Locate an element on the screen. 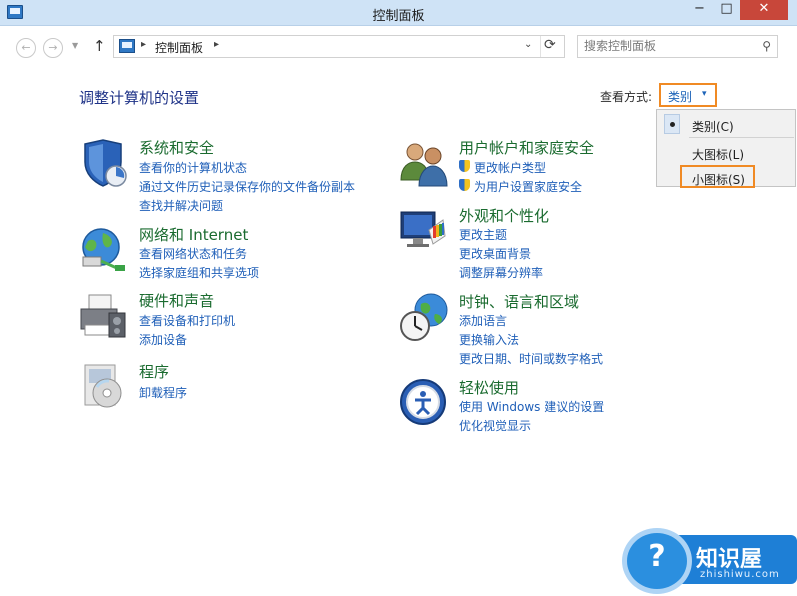  watermark-domain: zhishiwu.com is located at coordinates (740, 574).